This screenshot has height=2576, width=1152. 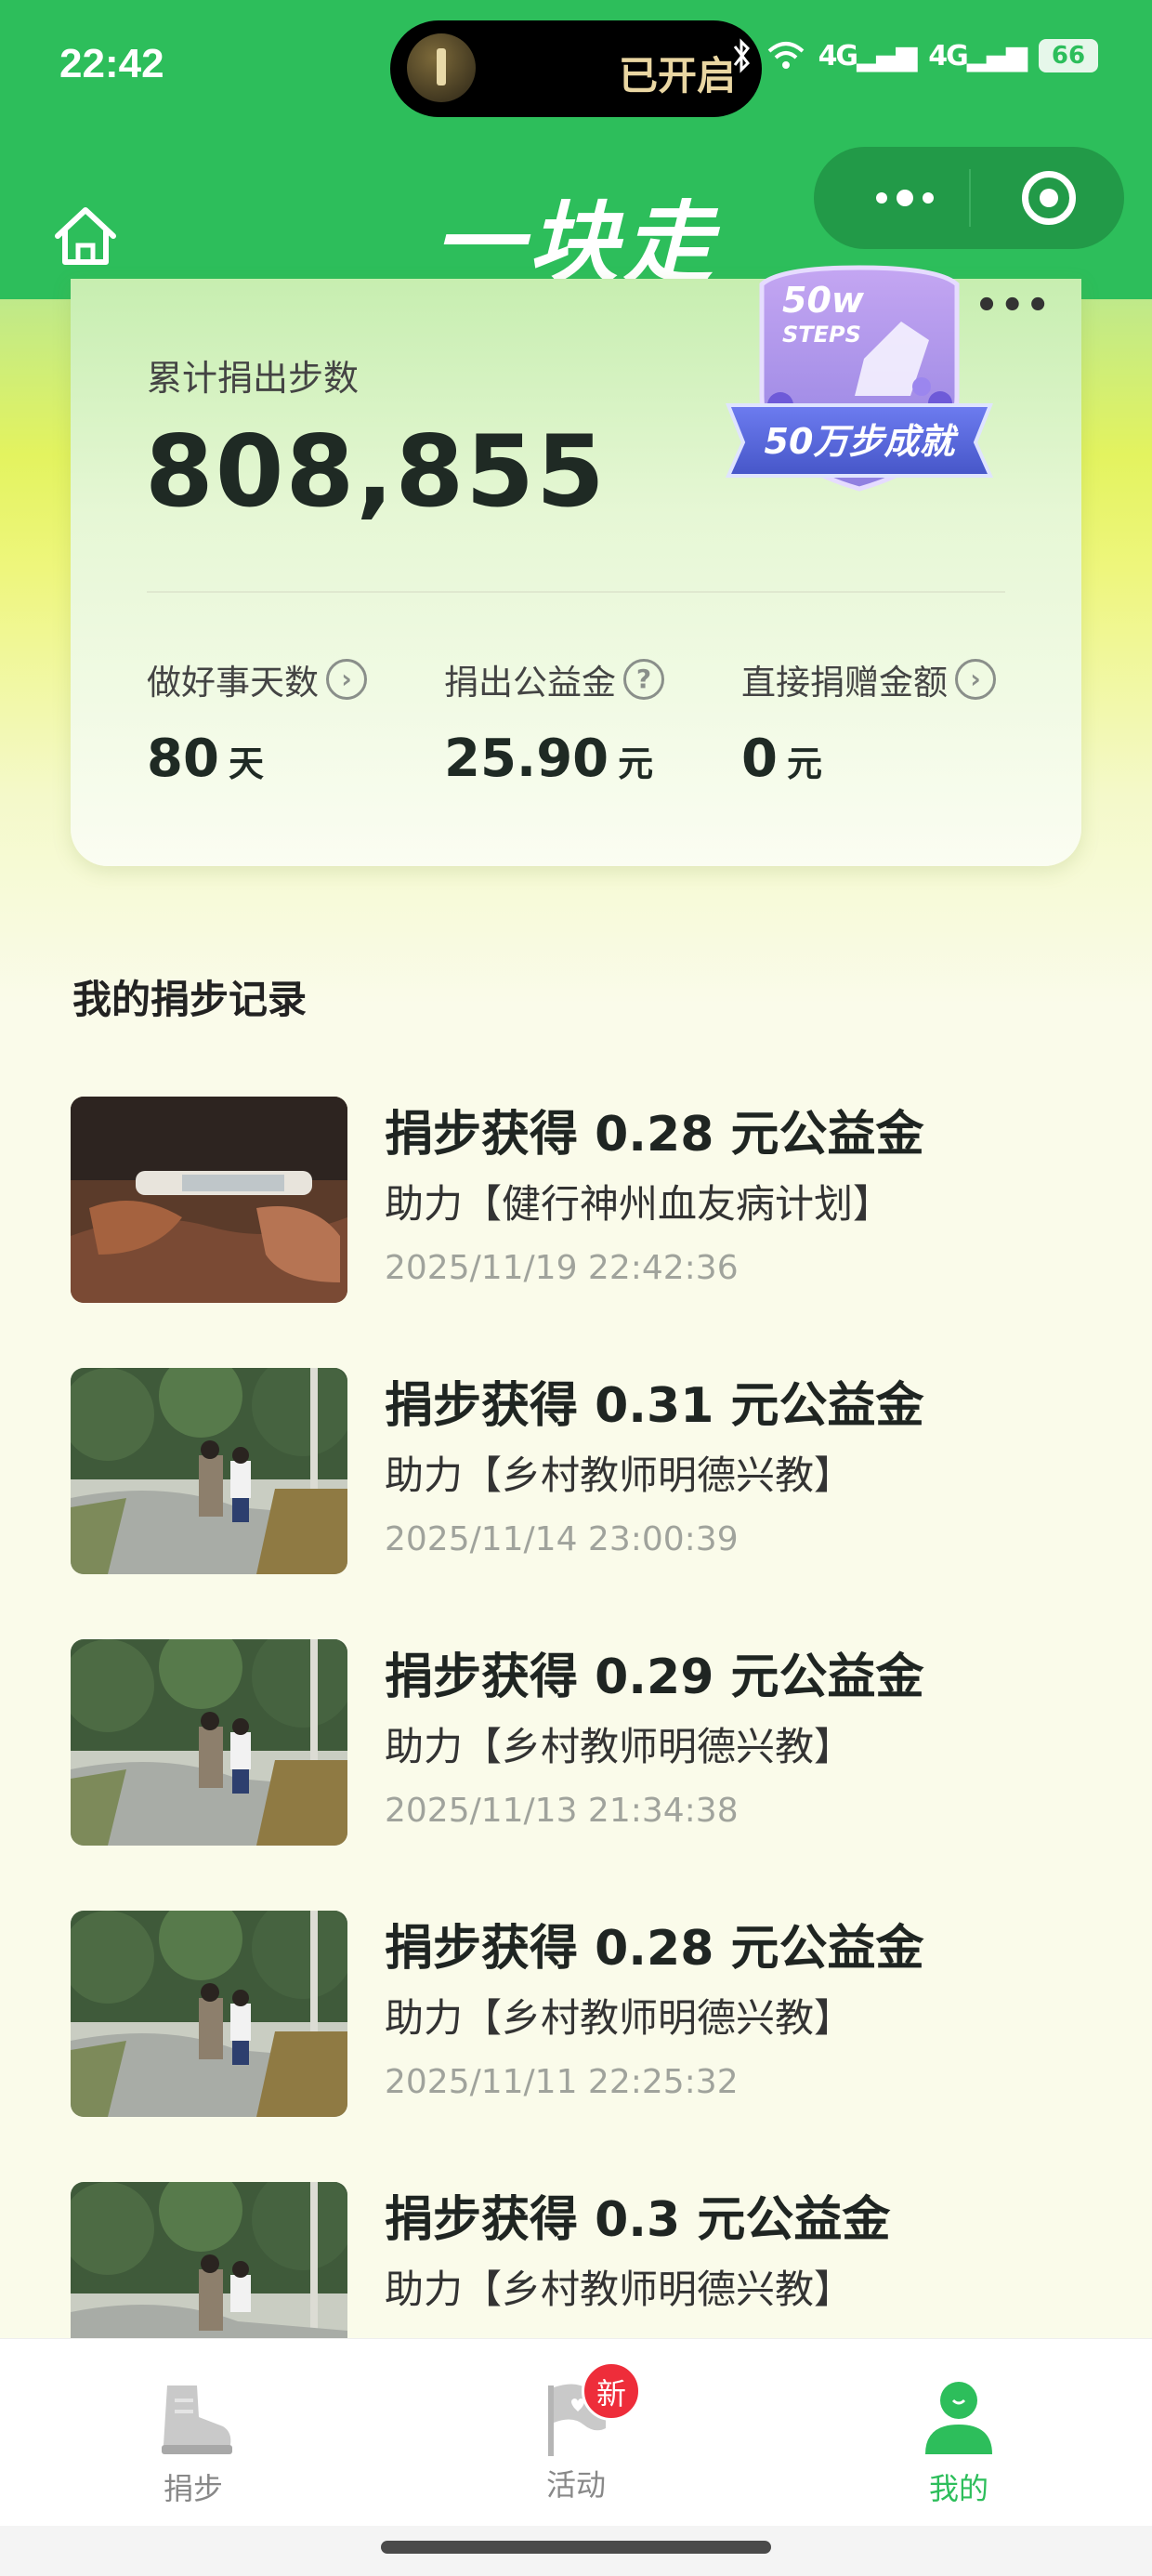 What do you see at coordinates (859, 381) in the screenshot?
I see `achievement-badge-icon: 50w STEPS 50万步成就` at bounding box center [859, 381].